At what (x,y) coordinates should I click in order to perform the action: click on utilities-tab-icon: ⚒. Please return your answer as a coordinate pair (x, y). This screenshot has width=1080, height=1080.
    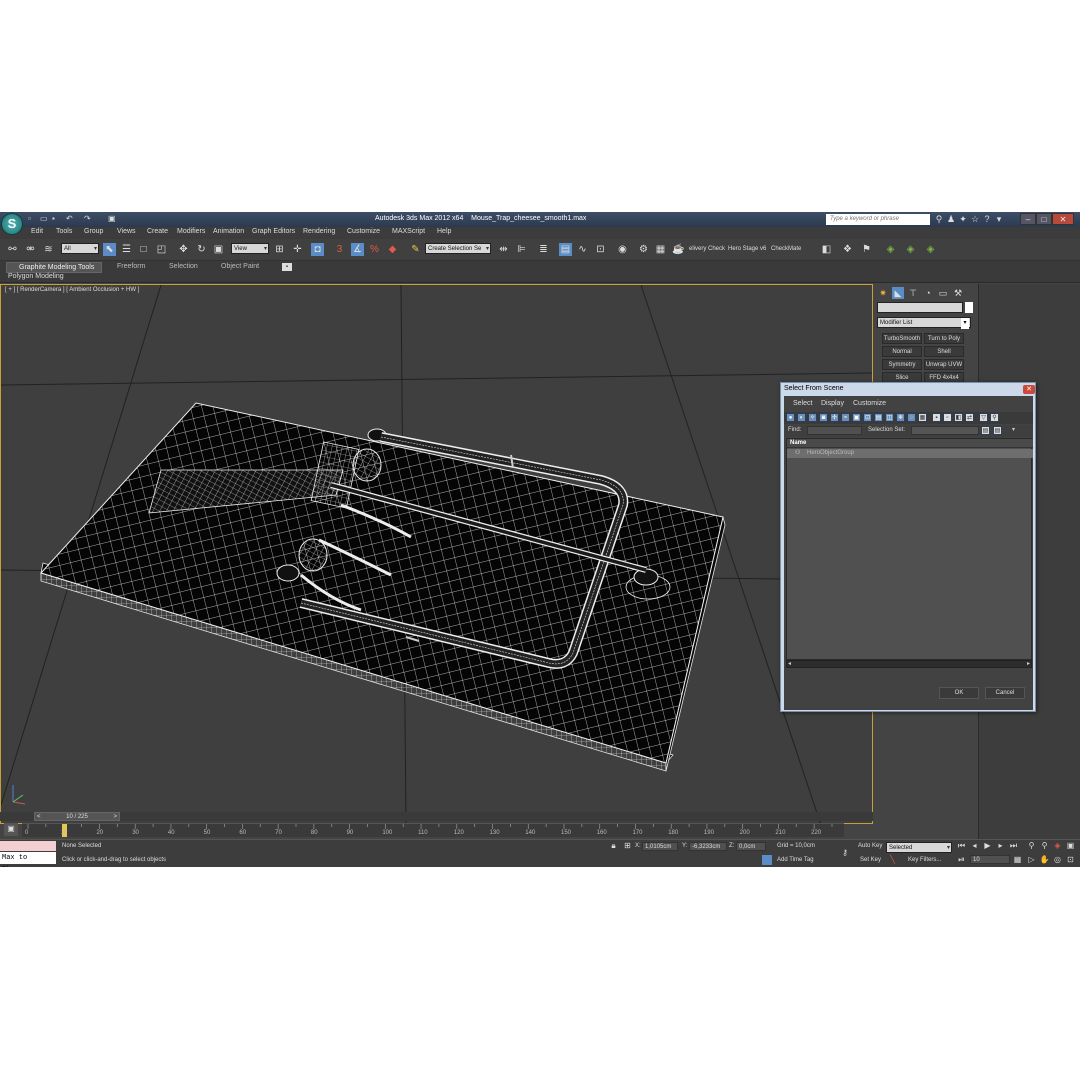
    Looking at the image, I should click on (958, 293).